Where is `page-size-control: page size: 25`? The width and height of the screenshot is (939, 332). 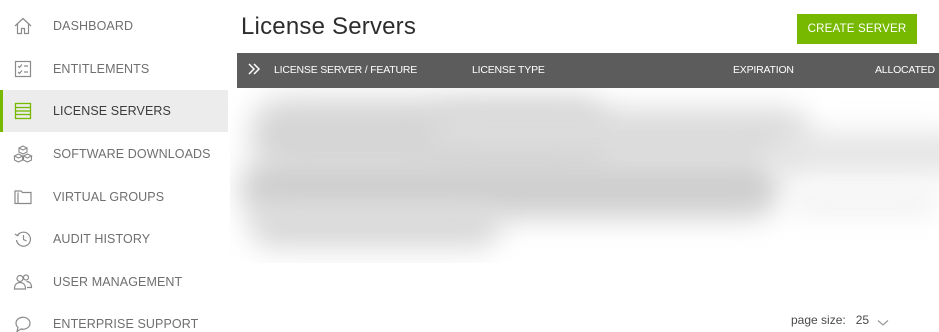 page-size-control: page size: 25 is located at coordinates (840, 320).